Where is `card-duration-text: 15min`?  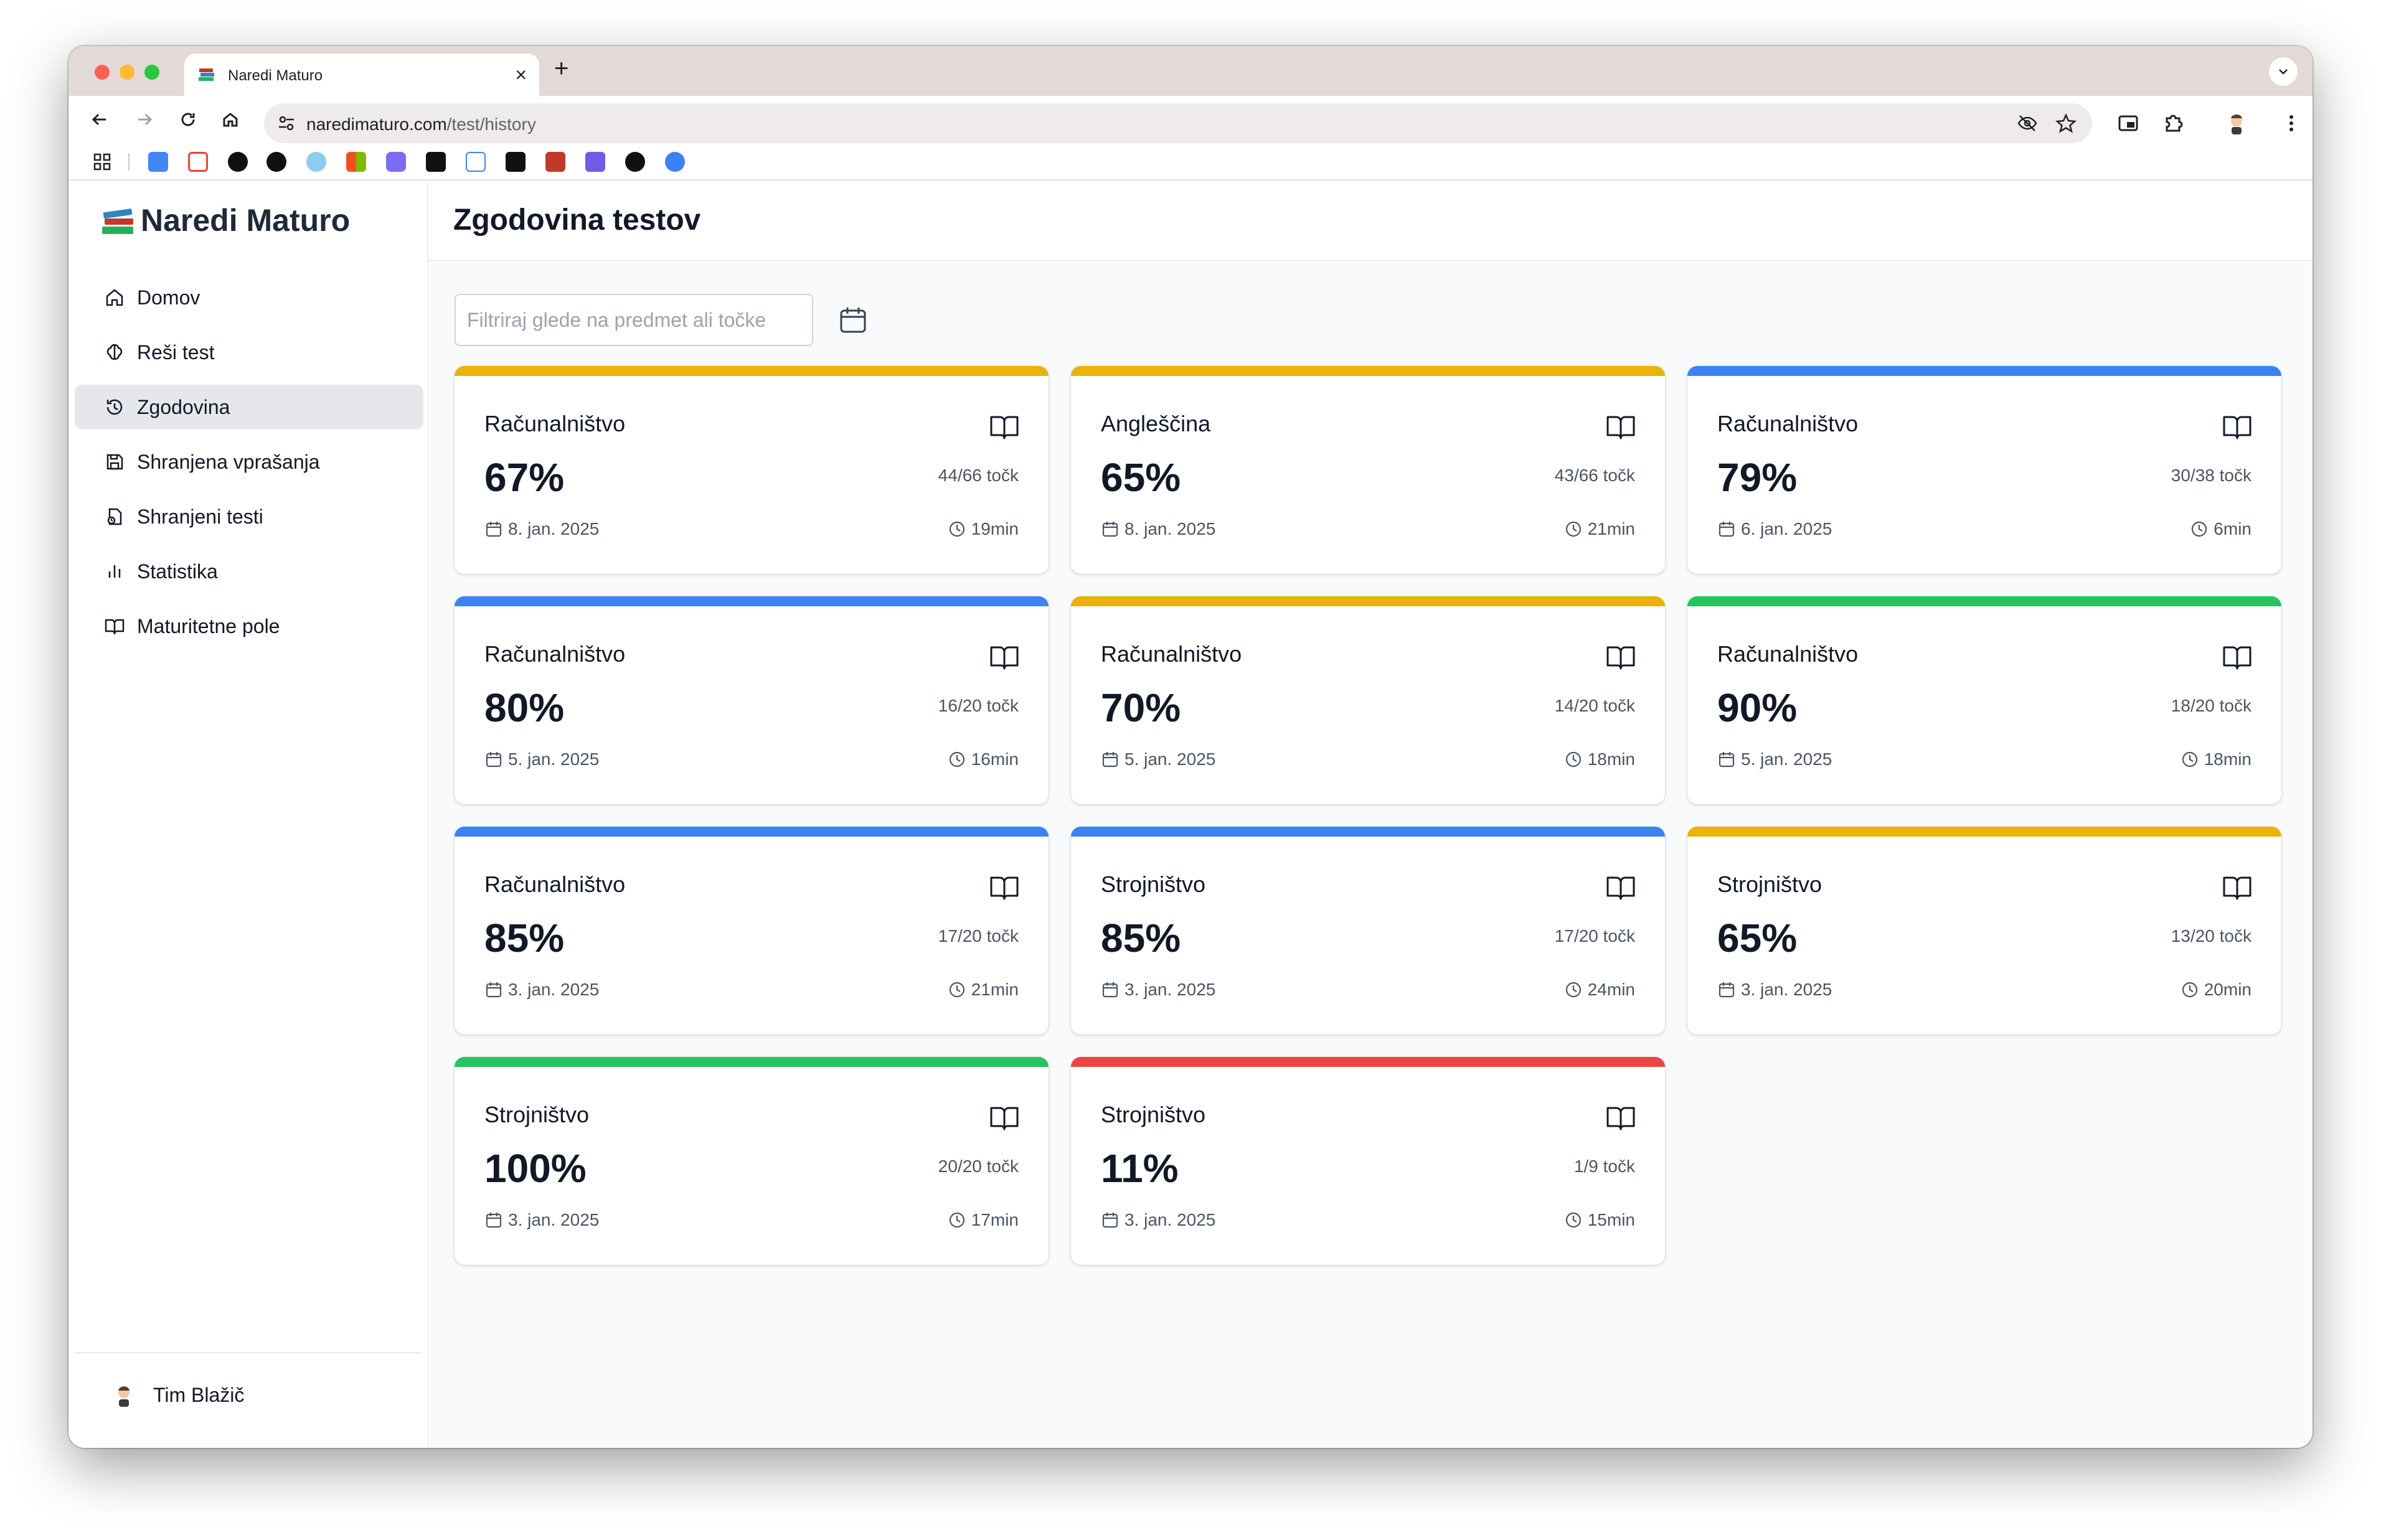
card-duration-text: 15min is located at coordinates (1611, 1219).